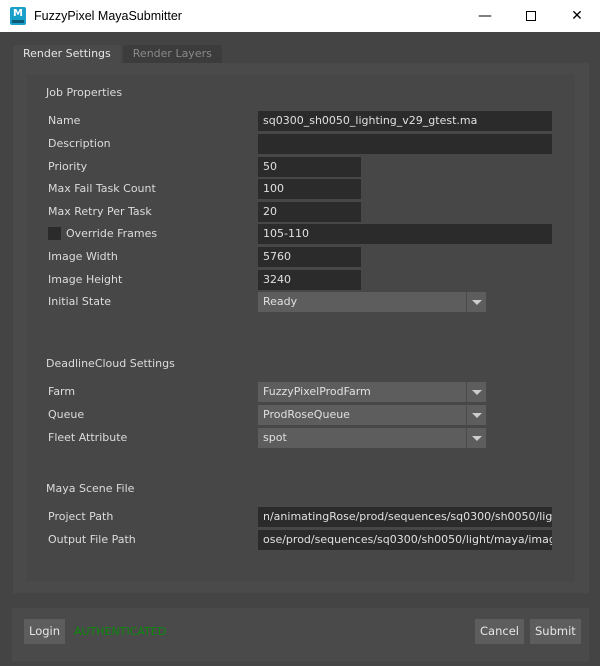 This screenshot has height=666, width=600. Describe the element at coordinates (405, 234) in the screenshot. I see `override-frames-input: 105-110` at that location.